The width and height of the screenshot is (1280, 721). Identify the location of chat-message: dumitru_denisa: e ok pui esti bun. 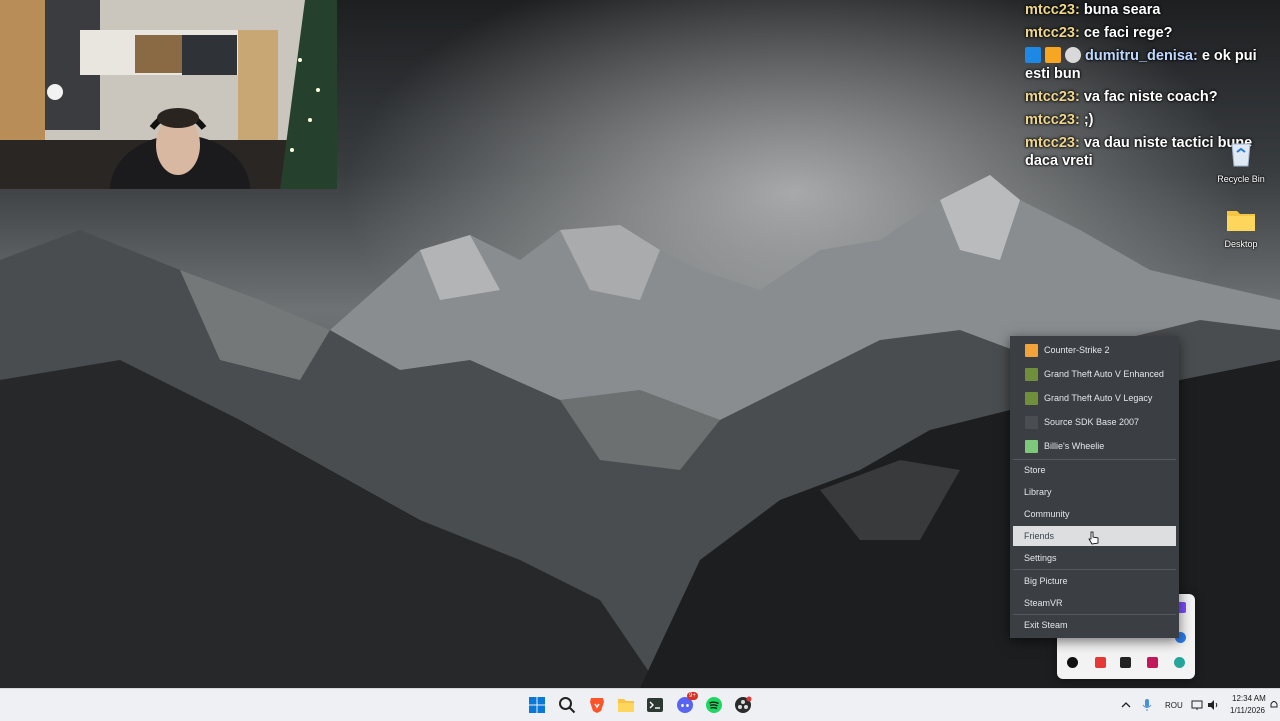
(1147, 65).